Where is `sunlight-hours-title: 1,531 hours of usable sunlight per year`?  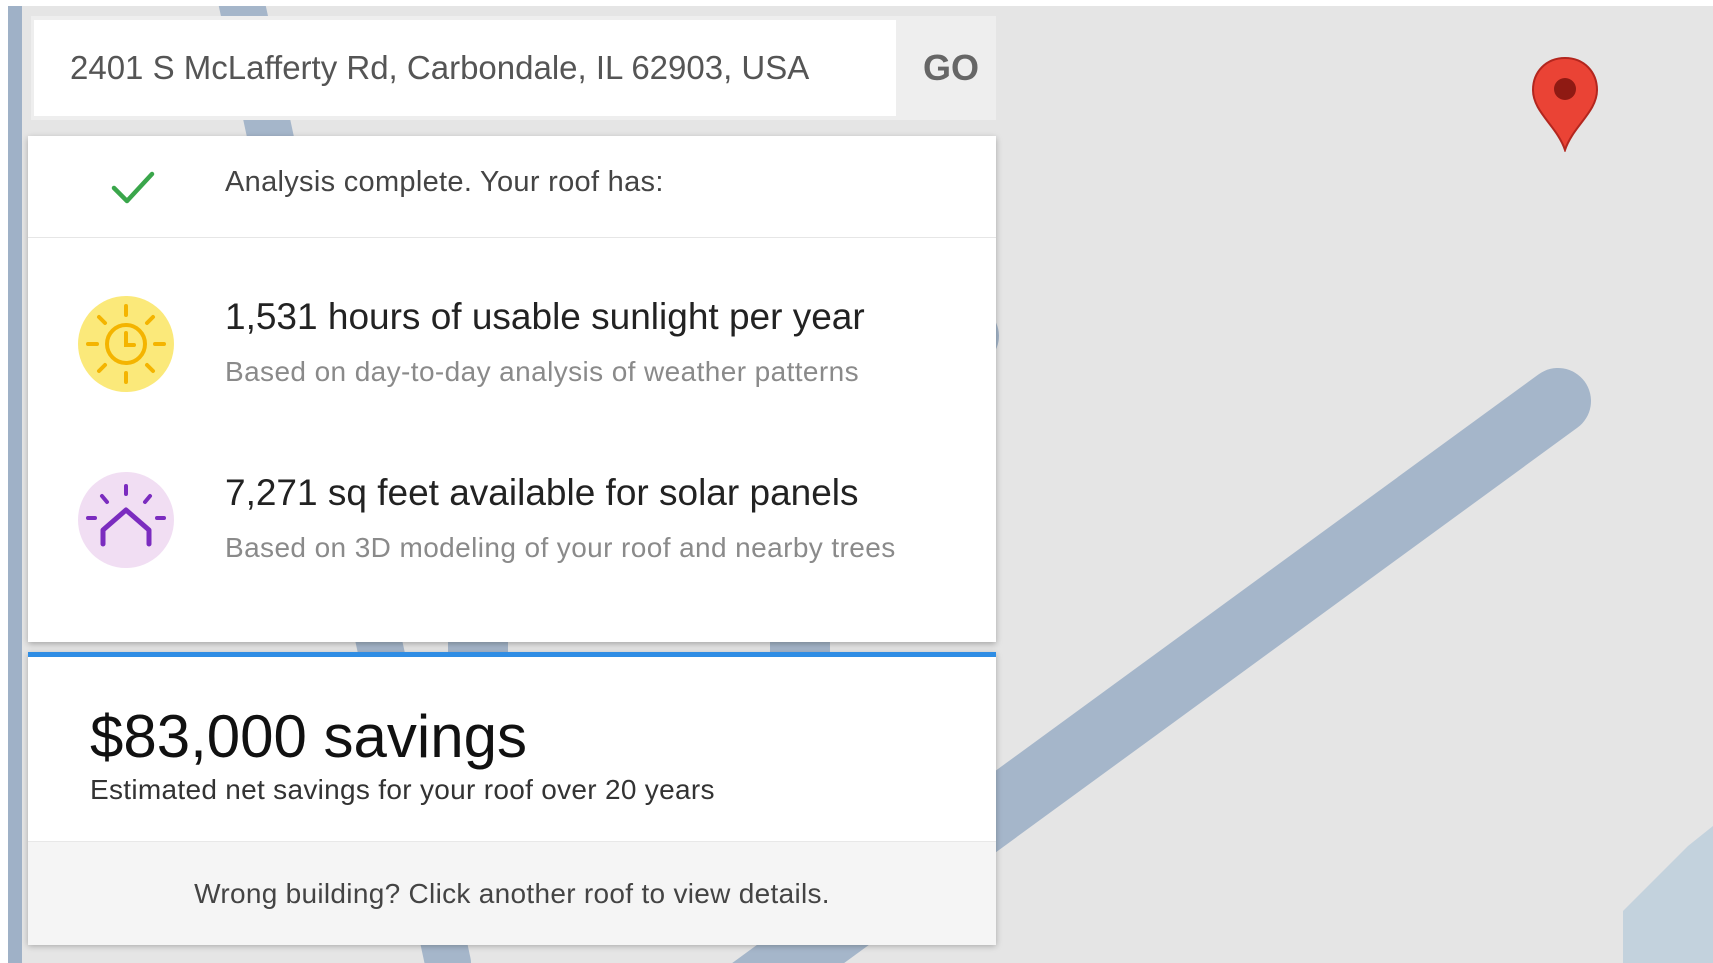
sunlight-hours-title: 1,531 hours of usable sunlight per year is located at coordinates (545, 316).